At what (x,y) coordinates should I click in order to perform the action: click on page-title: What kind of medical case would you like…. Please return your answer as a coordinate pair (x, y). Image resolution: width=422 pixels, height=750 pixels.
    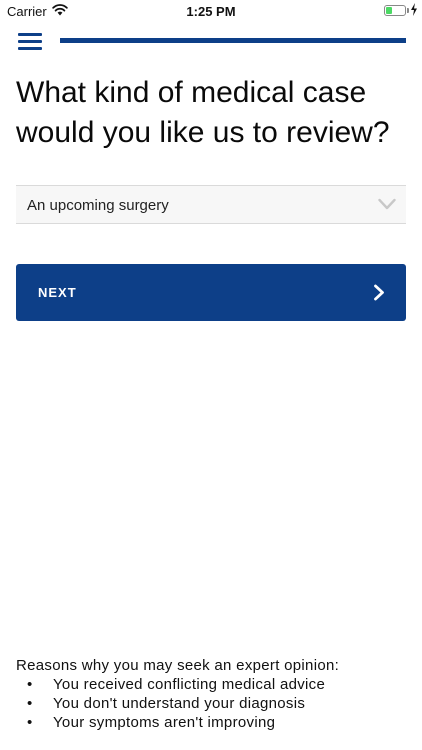
    Looking at the image, I should click on (203, 112).